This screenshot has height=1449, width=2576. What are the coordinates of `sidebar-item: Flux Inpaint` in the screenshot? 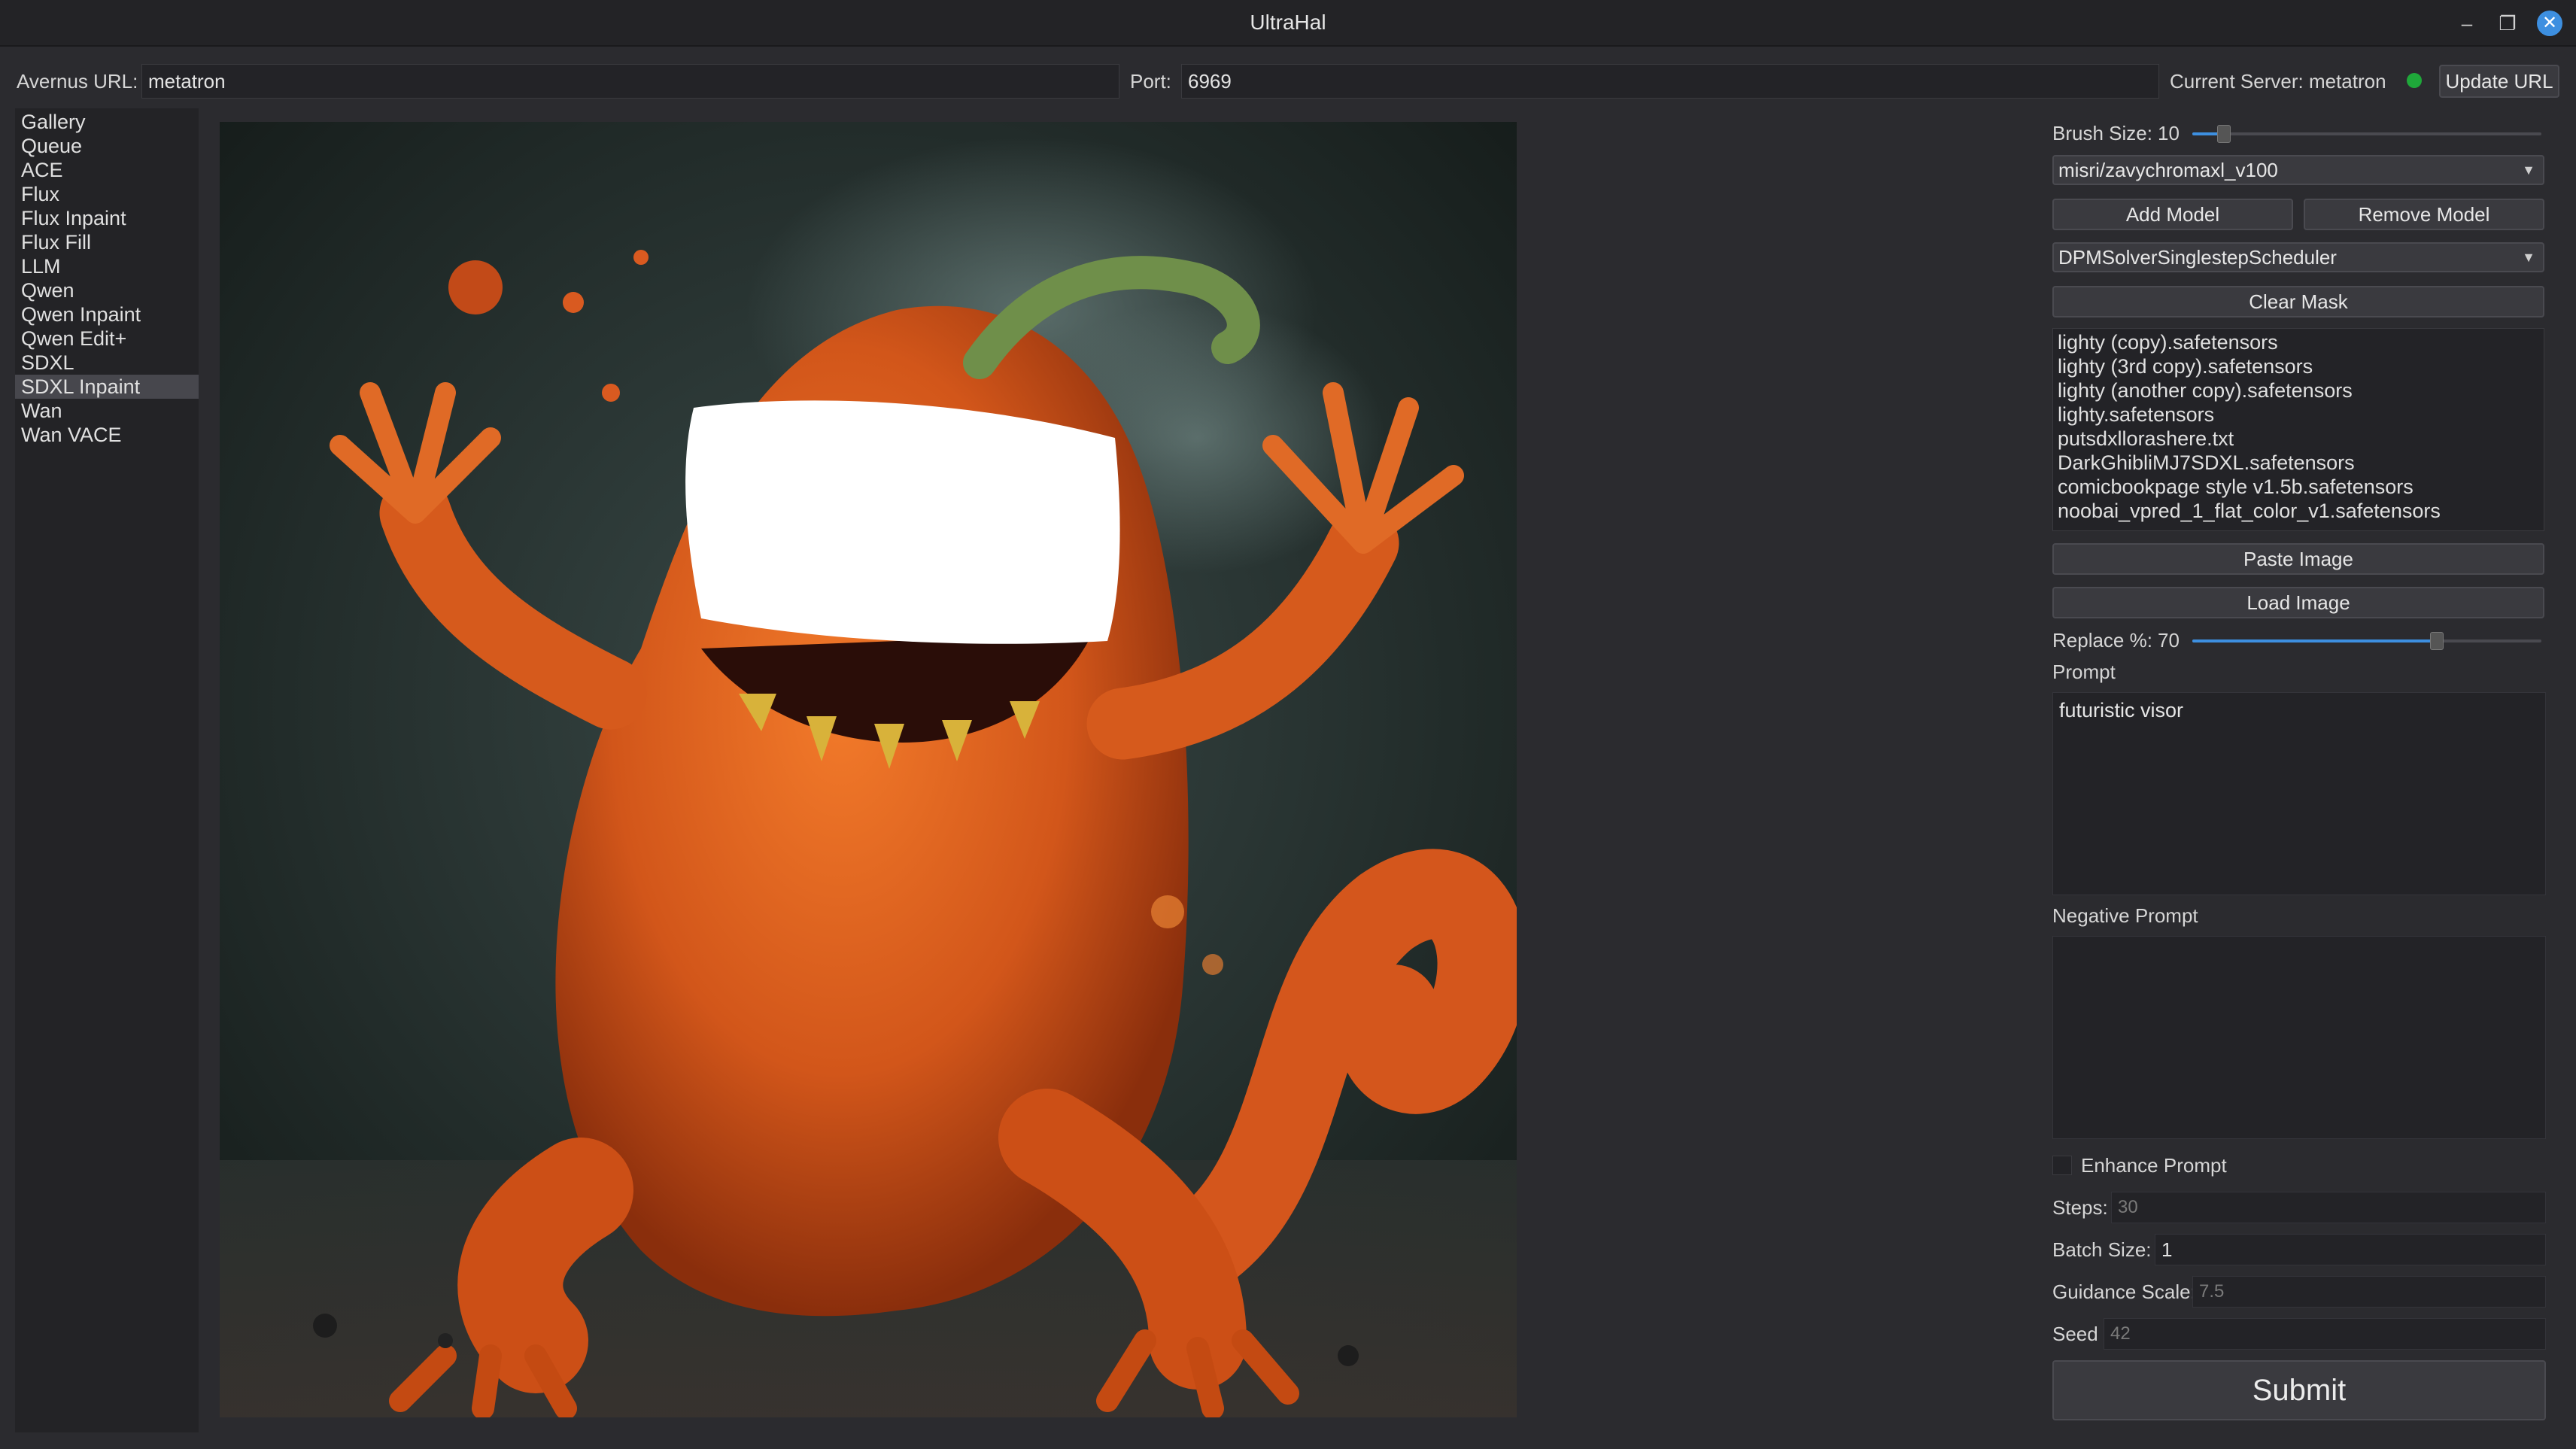 It's located at (107, 218).